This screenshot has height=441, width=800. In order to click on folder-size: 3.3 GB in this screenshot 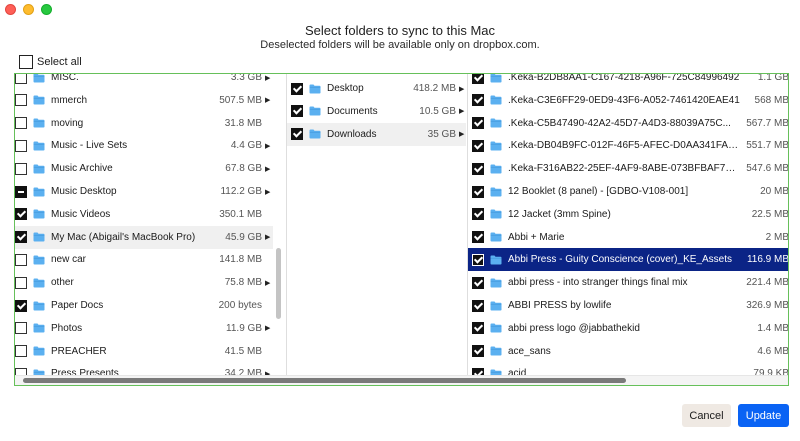, I will do `click(246, 78)`.